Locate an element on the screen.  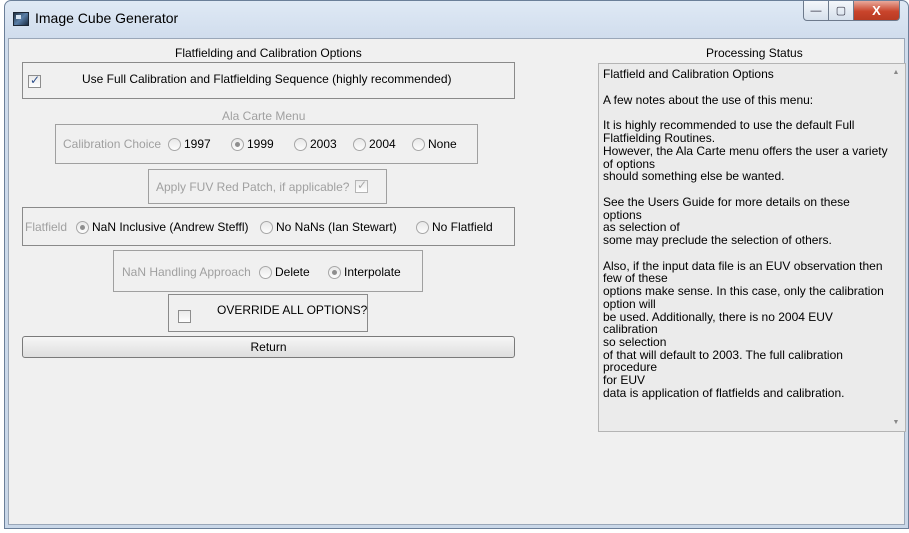
minimize-button: — is located at coordinates (816, 11).